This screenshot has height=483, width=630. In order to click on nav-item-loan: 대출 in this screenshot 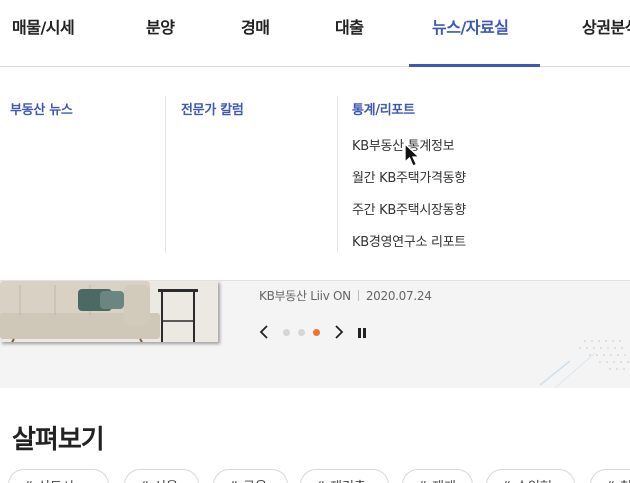, I will do `click(349, 26)`.